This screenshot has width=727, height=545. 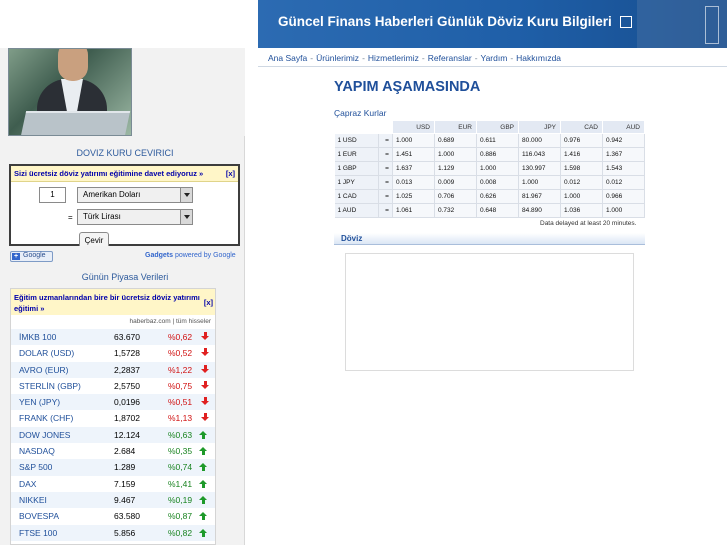 I want to click on market-title: Günün Piyasa Verileri, so click(x=125, y=277).